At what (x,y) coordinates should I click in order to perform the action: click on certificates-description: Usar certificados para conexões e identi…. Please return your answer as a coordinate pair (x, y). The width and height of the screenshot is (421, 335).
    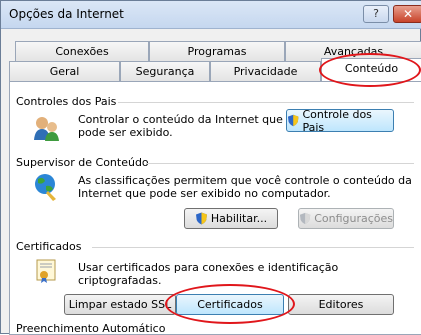
    Looking at the image, I should click on (208, 274).